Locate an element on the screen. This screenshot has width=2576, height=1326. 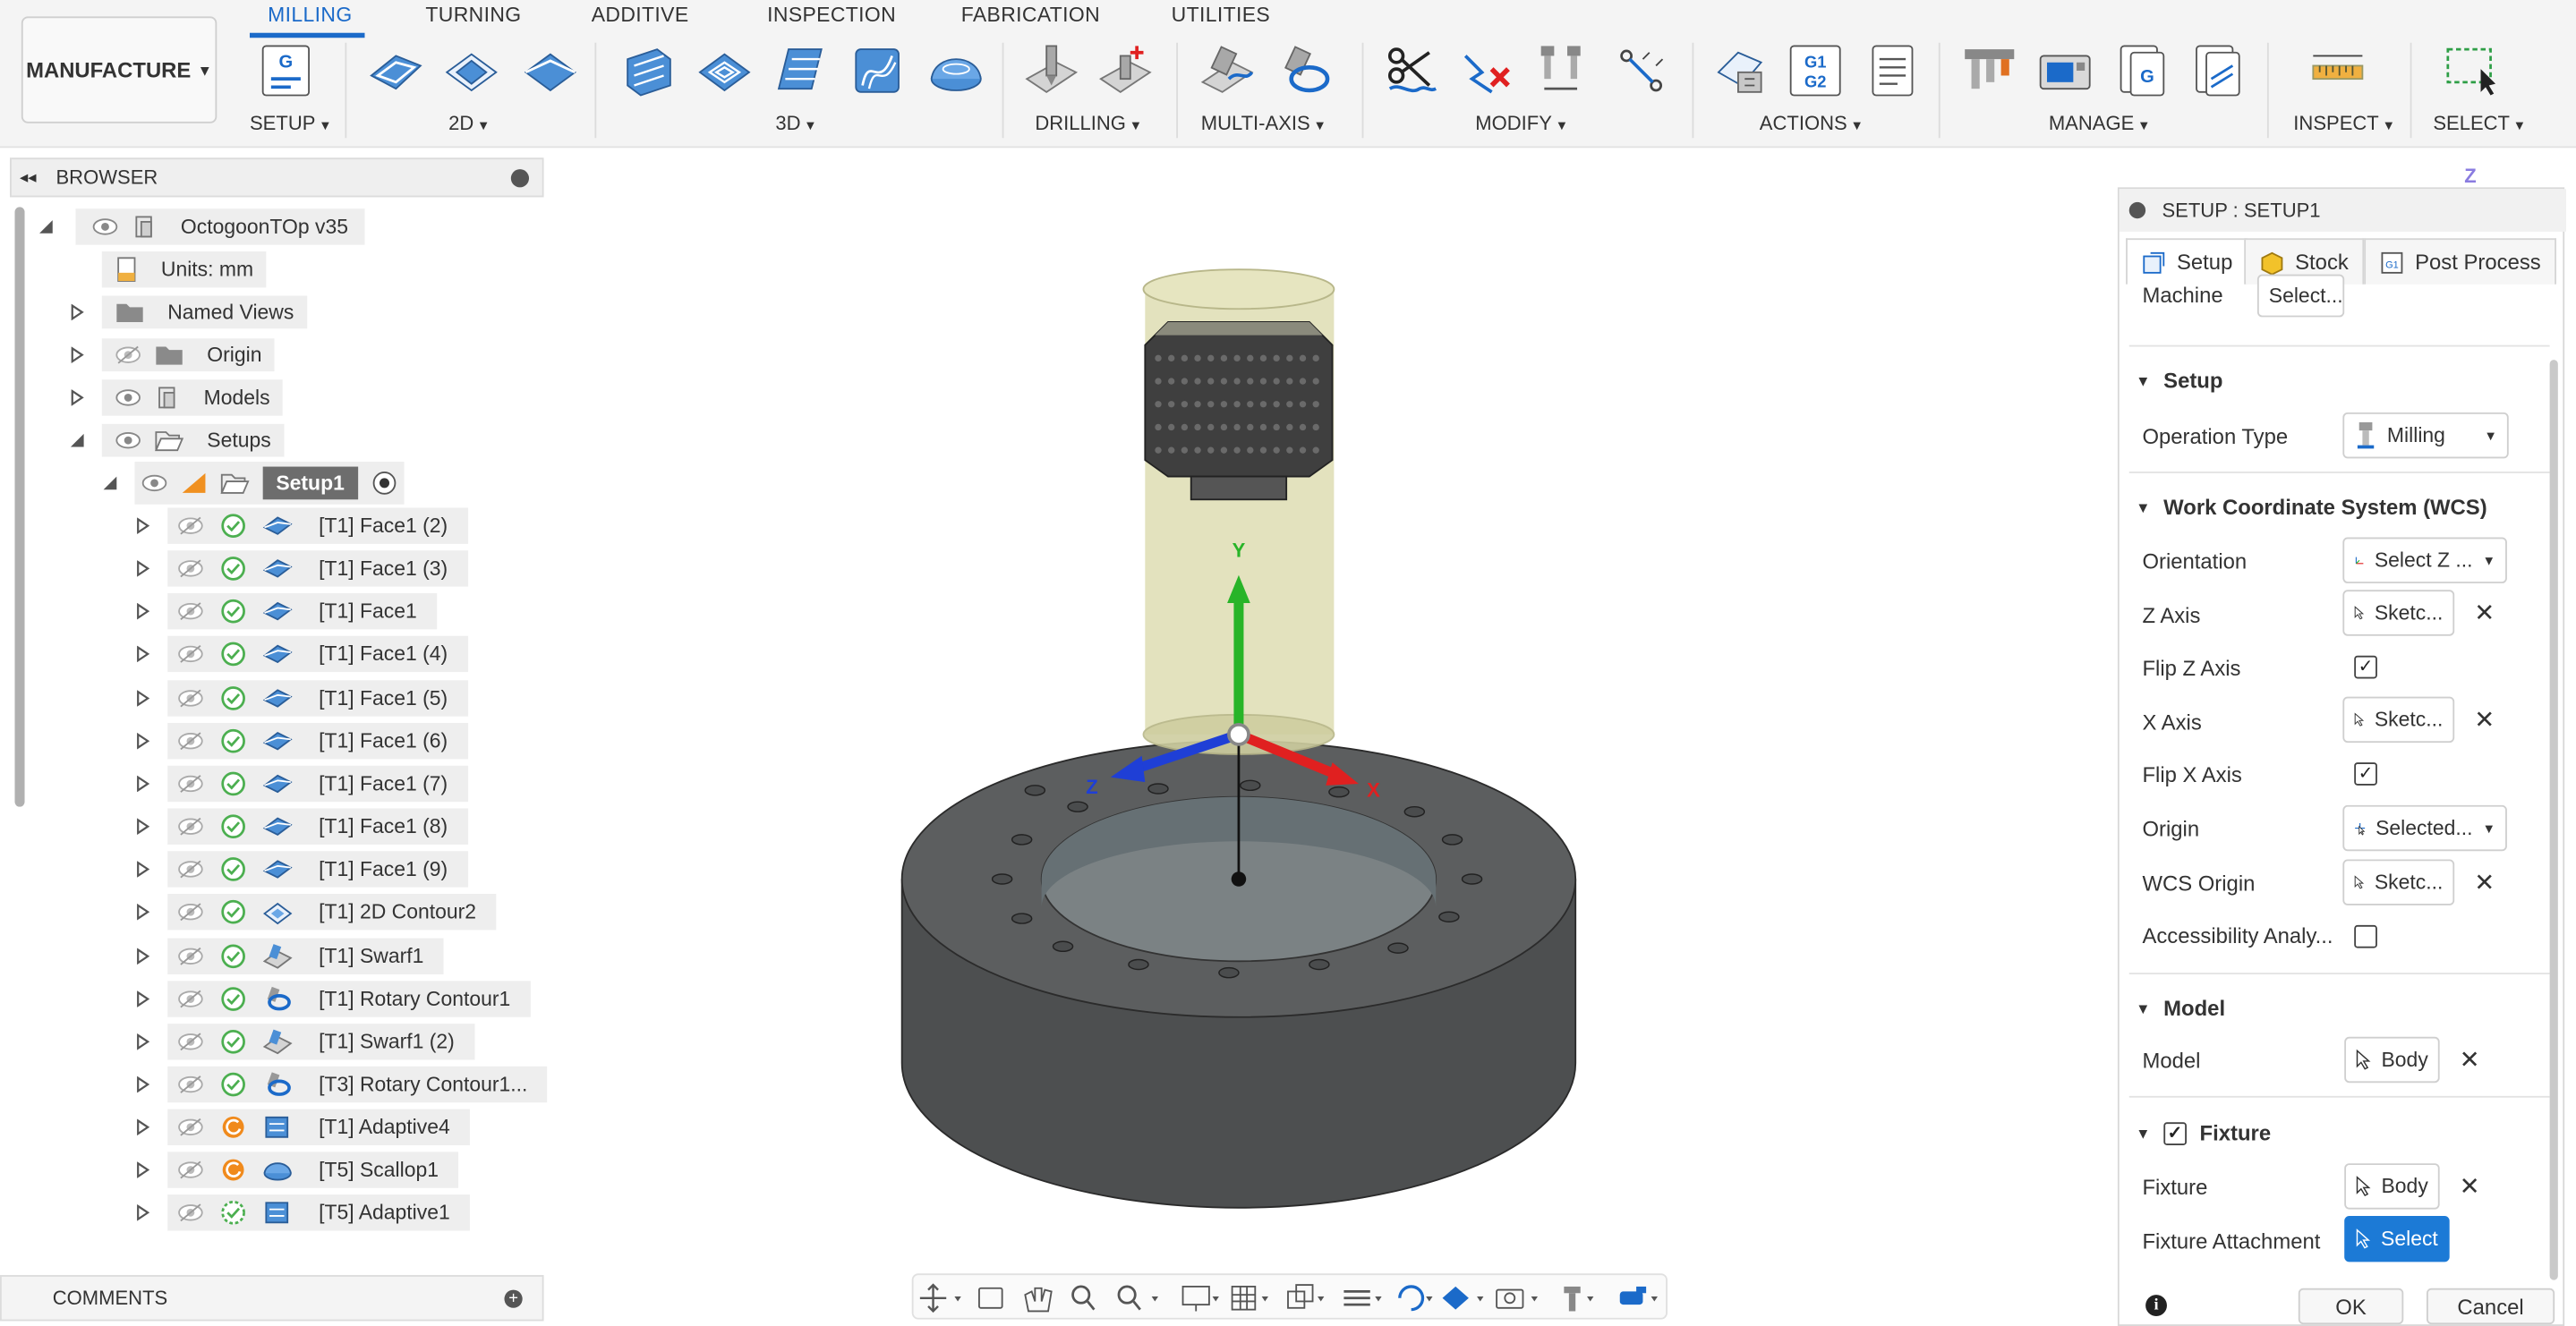
clear-fixture-icon: ✕ is located at coordinates (2470, 1186).